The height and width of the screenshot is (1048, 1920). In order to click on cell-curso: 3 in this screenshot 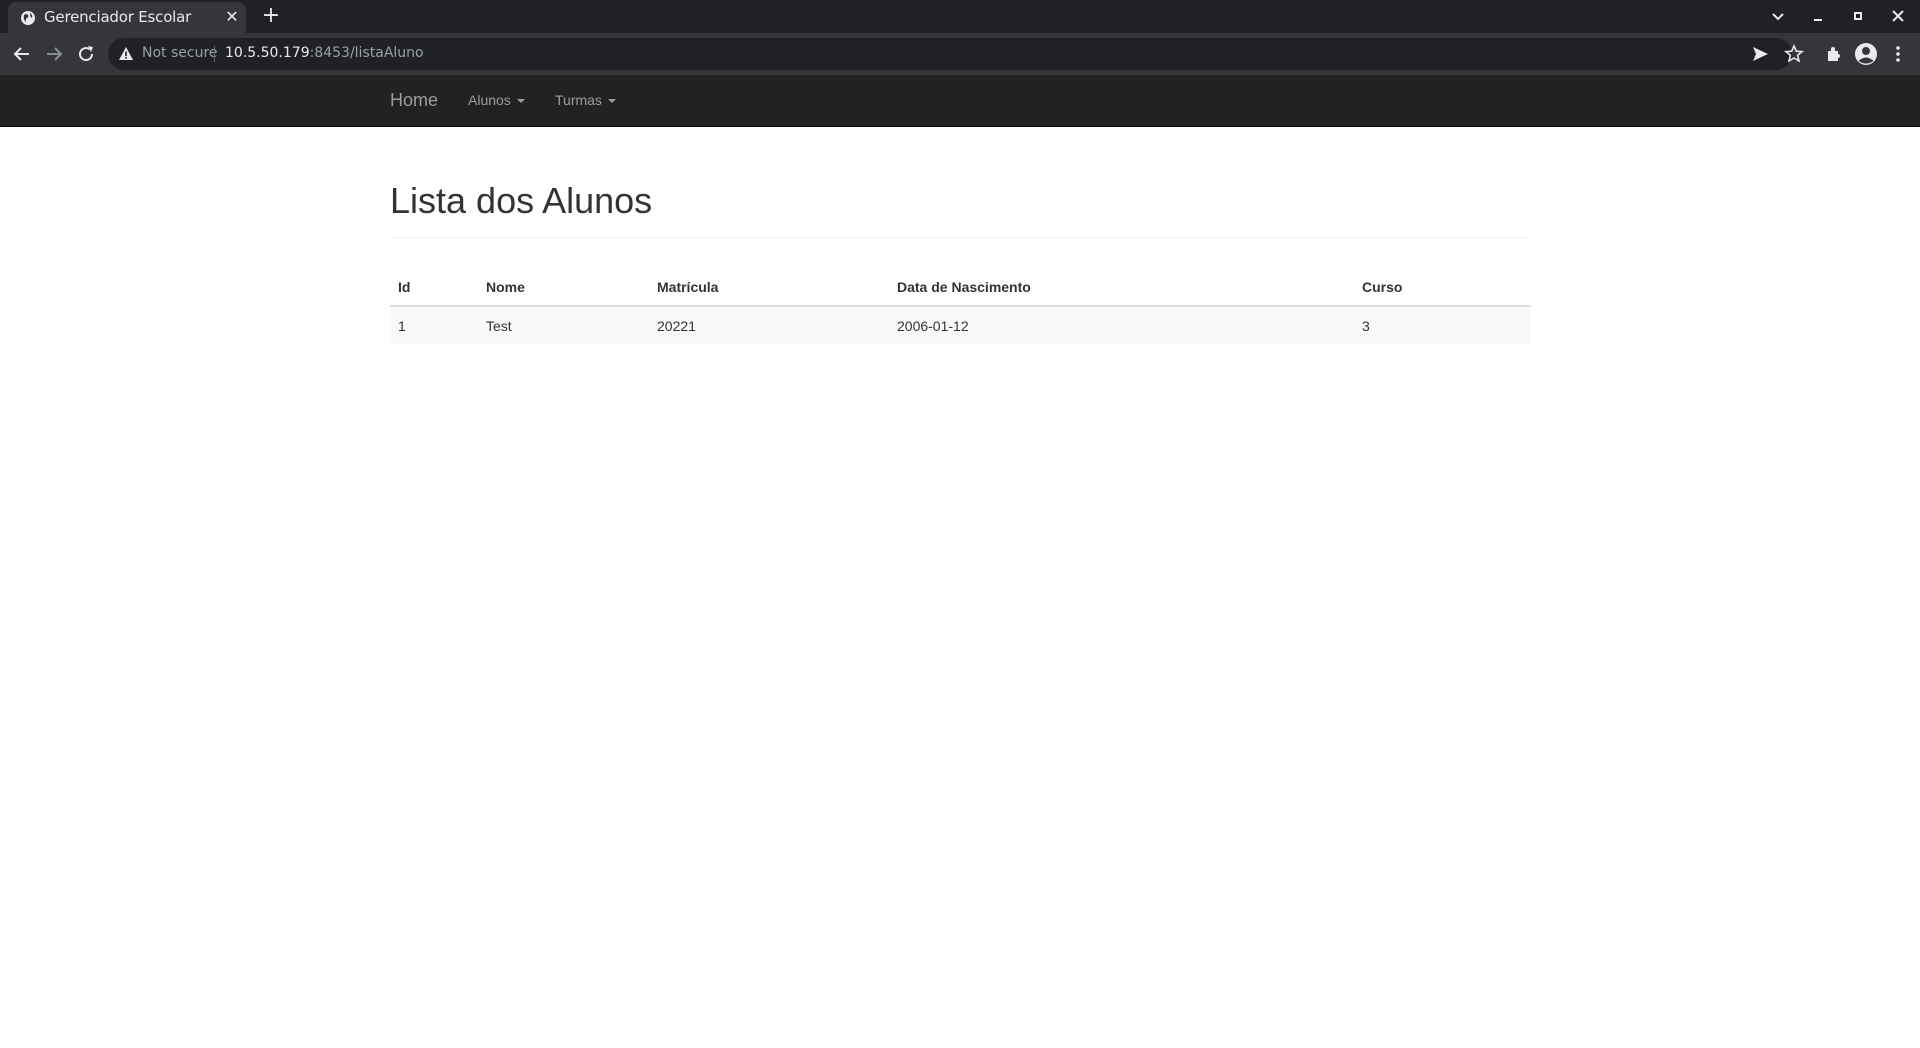, I will do `click(1442, 324)`.